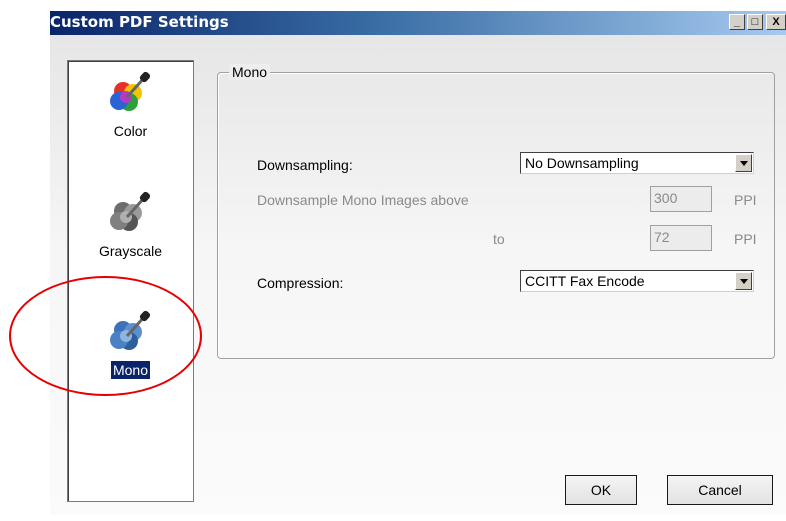 The width and height of the screenshot is (786, 521). I want to click on window-title: Custom PDF Settings, so click(139, 22).